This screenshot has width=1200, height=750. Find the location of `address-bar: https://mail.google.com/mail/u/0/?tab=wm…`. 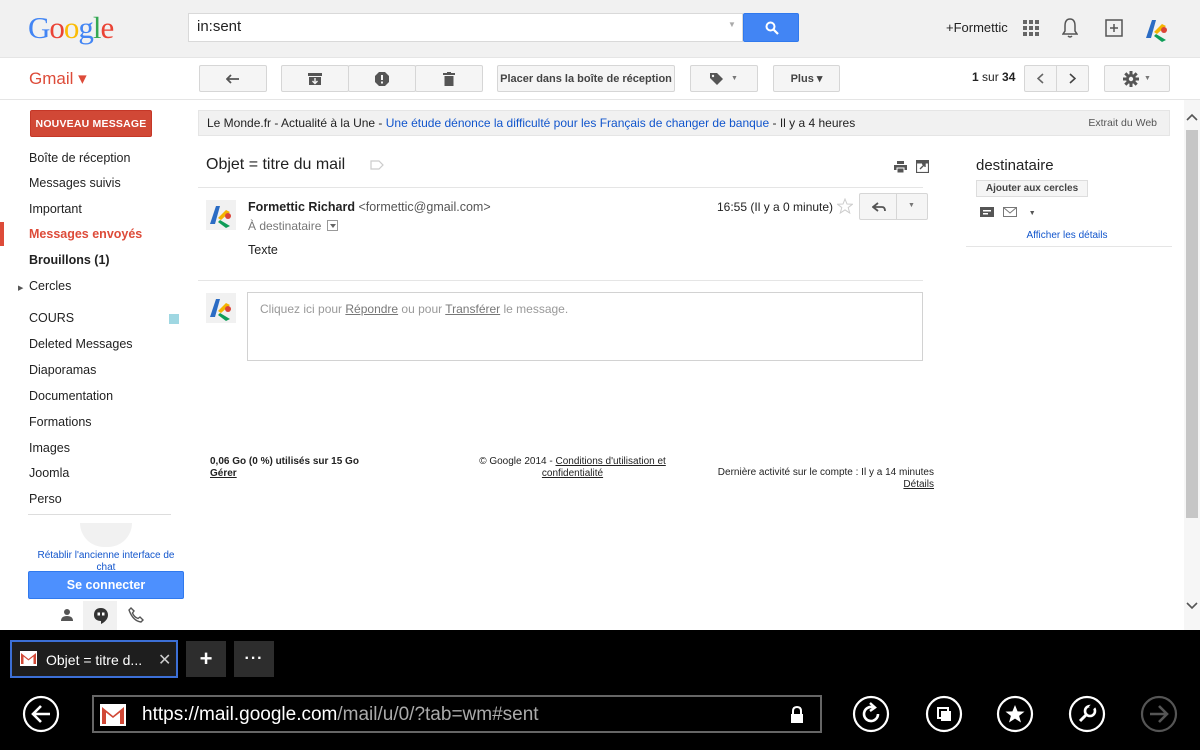

address-bar: https://mail.google.com/mail/u/0/?tab=wm… is located at coordinates (457, 714).